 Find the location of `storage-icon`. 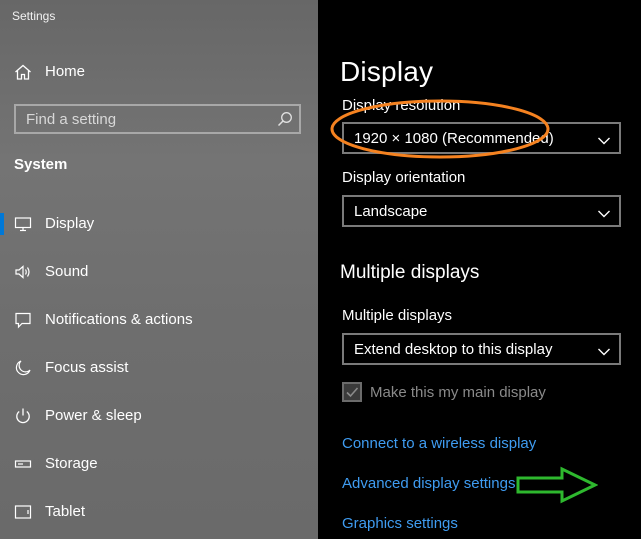

storage-icon is located at coordinates (23, 464).